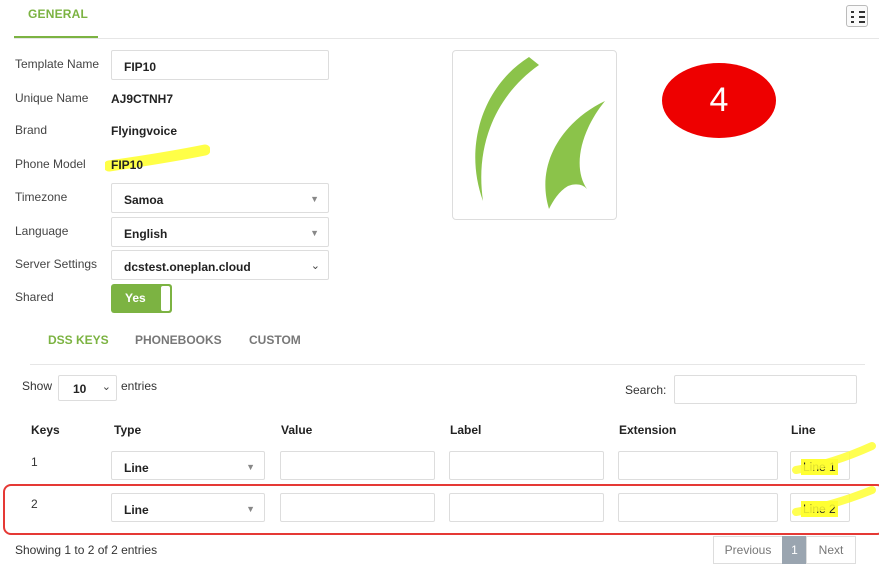  I want to click on row-1-type-value: Line, so click(136, 468).